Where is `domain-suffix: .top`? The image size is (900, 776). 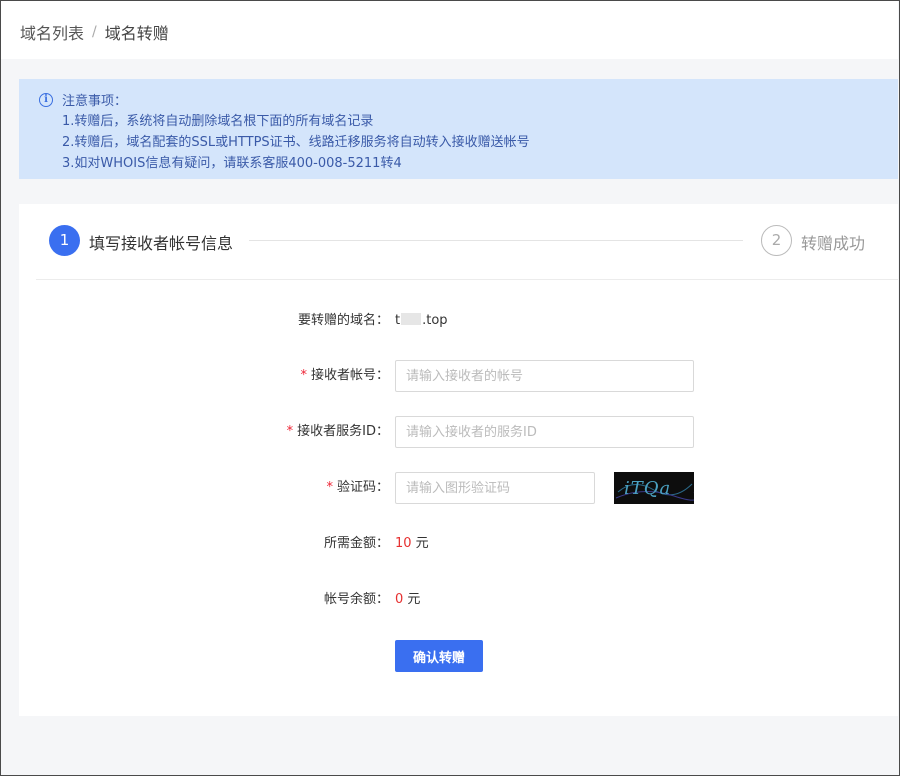
domain-suffix: .top is located at coordinates (435, 320).